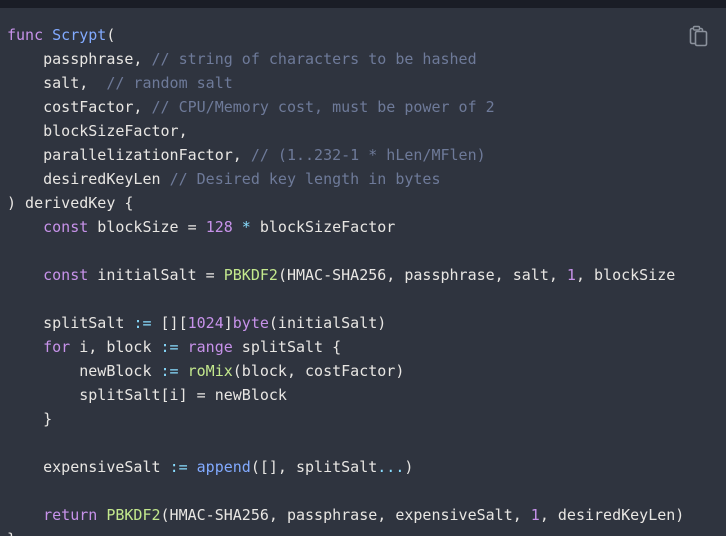  Describe the element at coordinates (327, 323) in the screenshot. I see `code-token: (initialSalt)` at that location.